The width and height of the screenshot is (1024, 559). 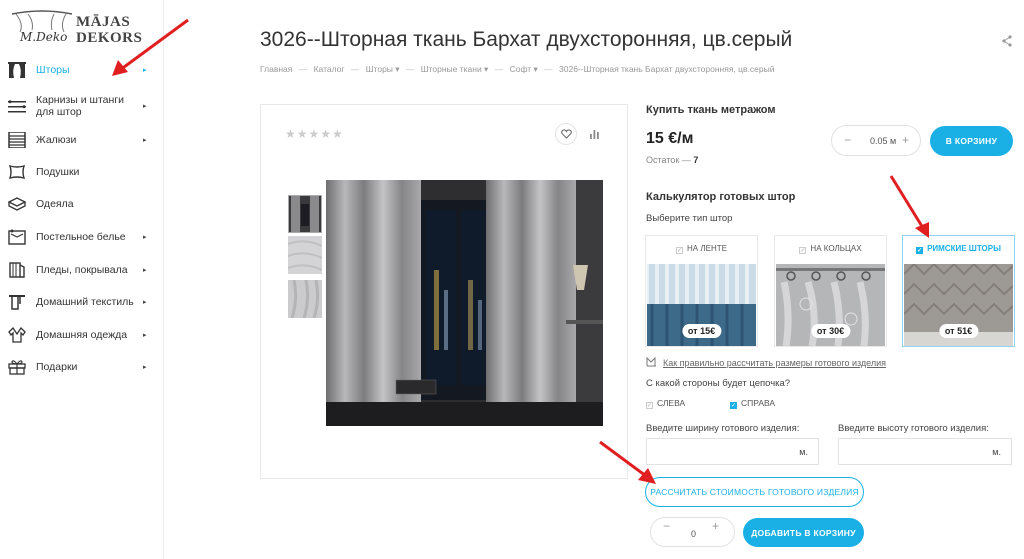 I want to click on main-product-image, so click(x=464, y=303).